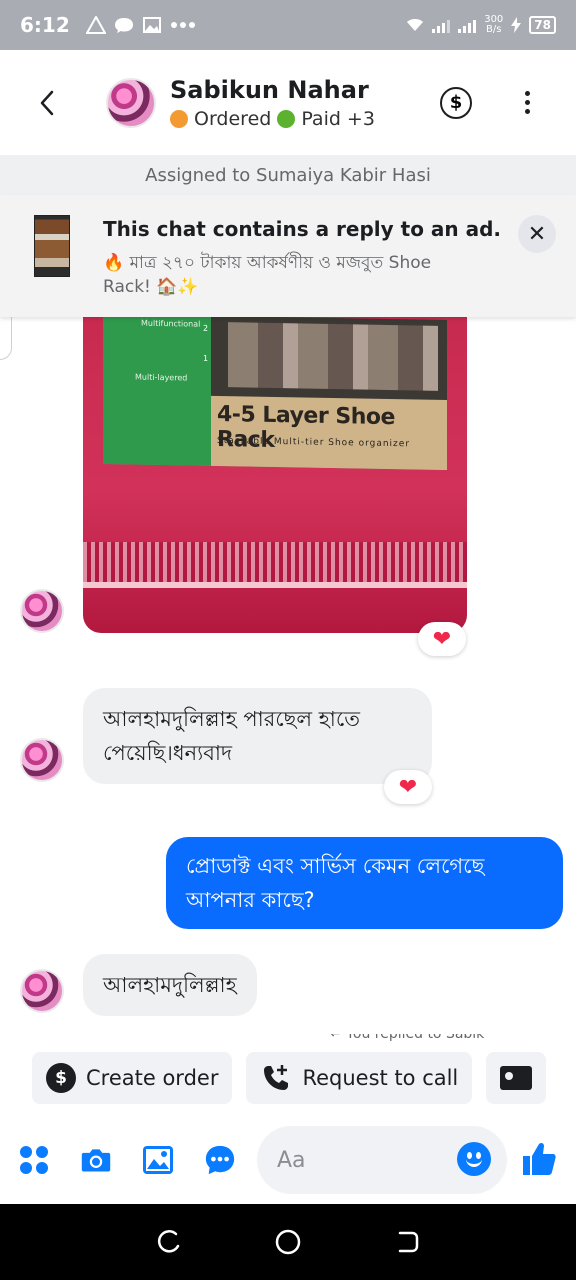 Image resolution: width=576 pixels, height=1280 pixels. I want to click on contact-info: Sabikun Nahar Ordered Paid +3, so click(305, 103).